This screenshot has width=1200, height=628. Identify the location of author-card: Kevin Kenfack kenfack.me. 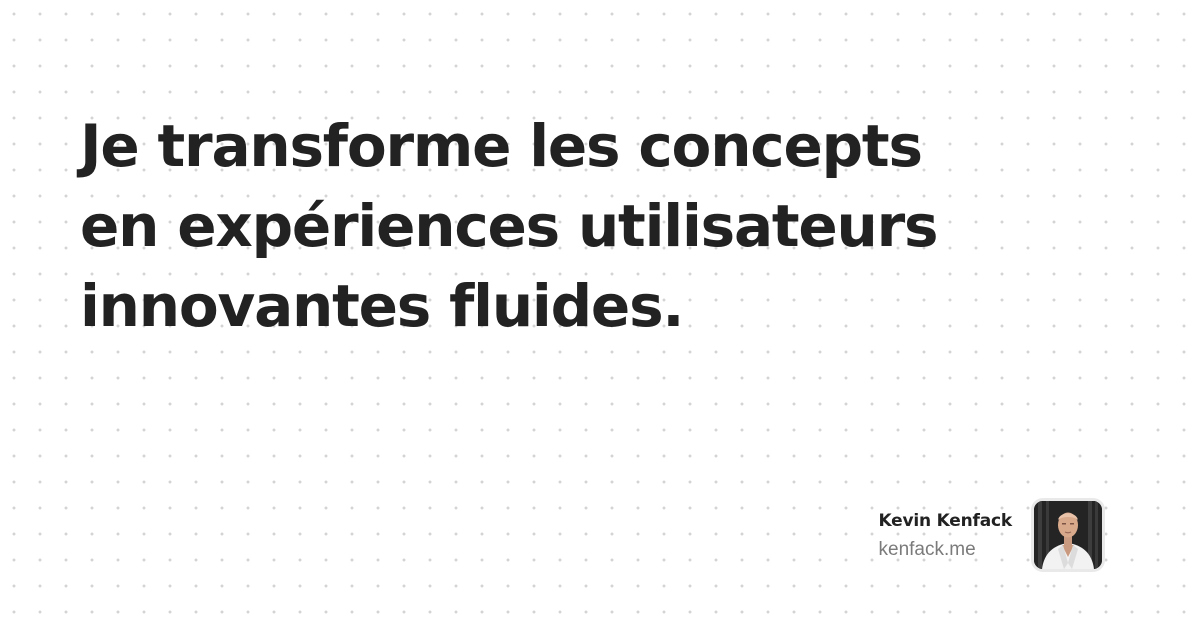
(992, 535).